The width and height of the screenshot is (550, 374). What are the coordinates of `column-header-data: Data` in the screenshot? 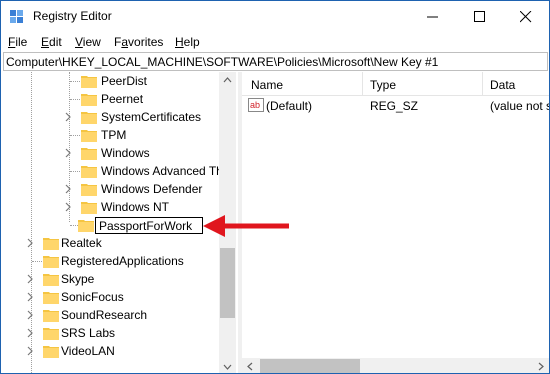 It's located at (502, 85).